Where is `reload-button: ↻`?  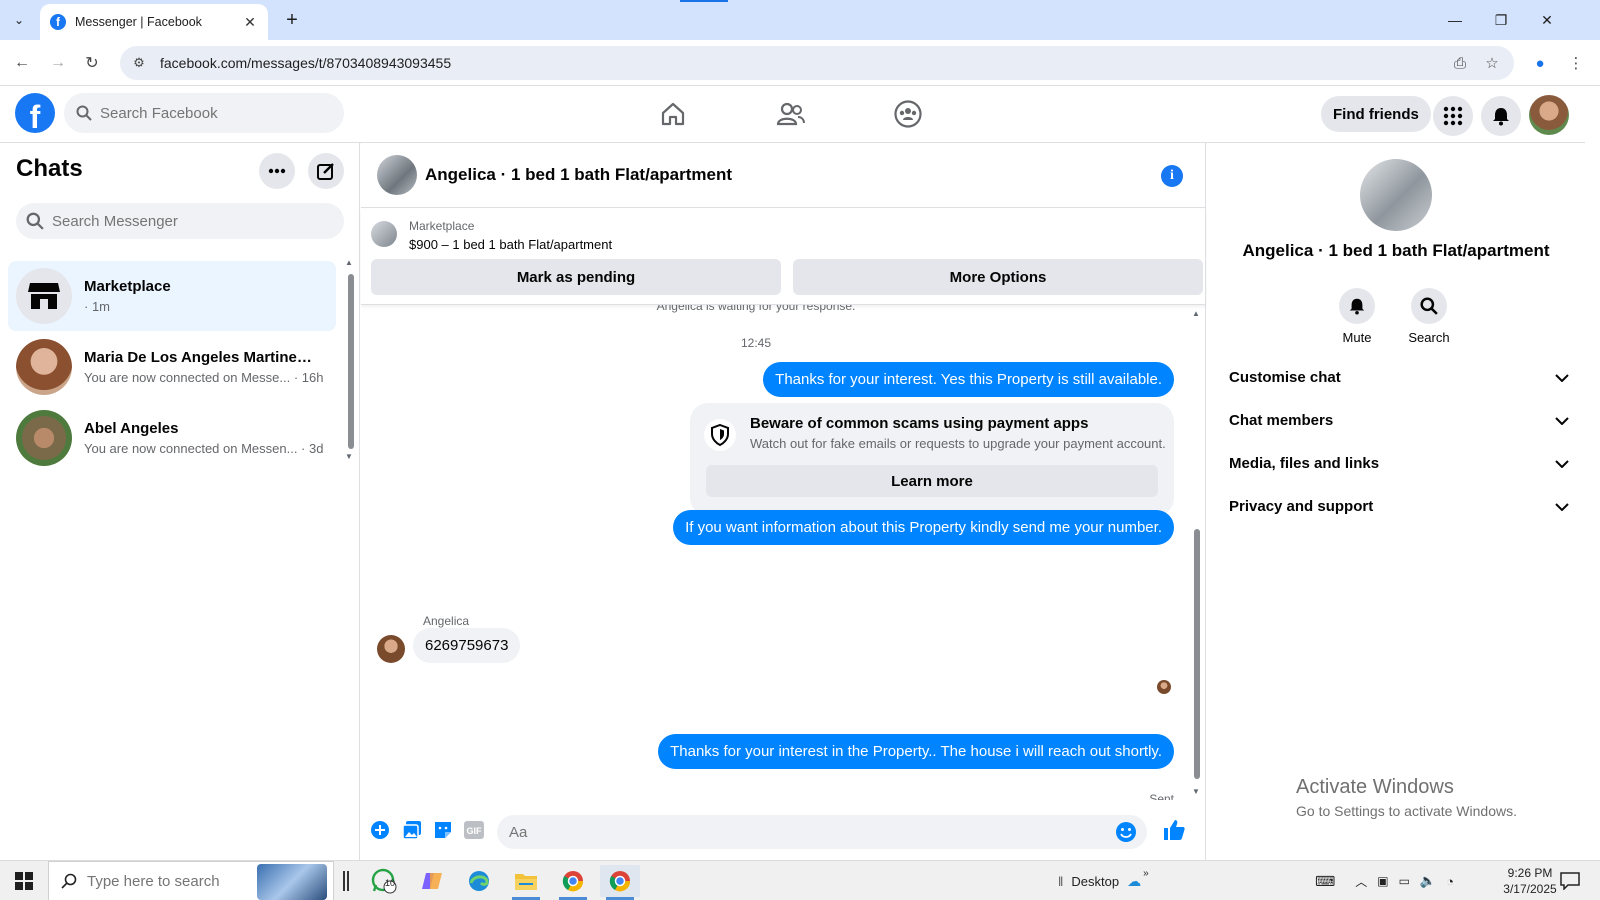 reload-button: ↻ is located at coordinates (92, 63).